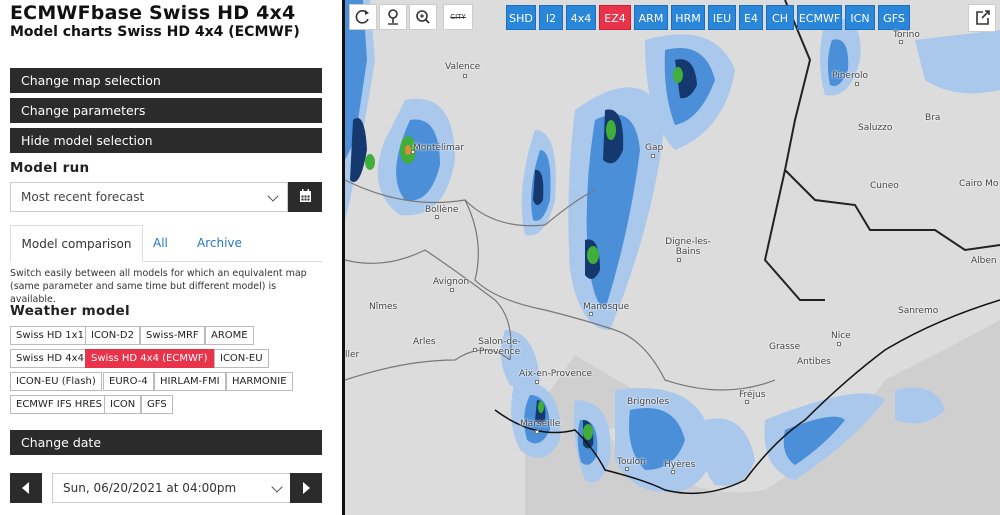 This screenshot has height=515, width=1000. I want to click on tab-model-comparison: Model comparison, so click(76, 243).